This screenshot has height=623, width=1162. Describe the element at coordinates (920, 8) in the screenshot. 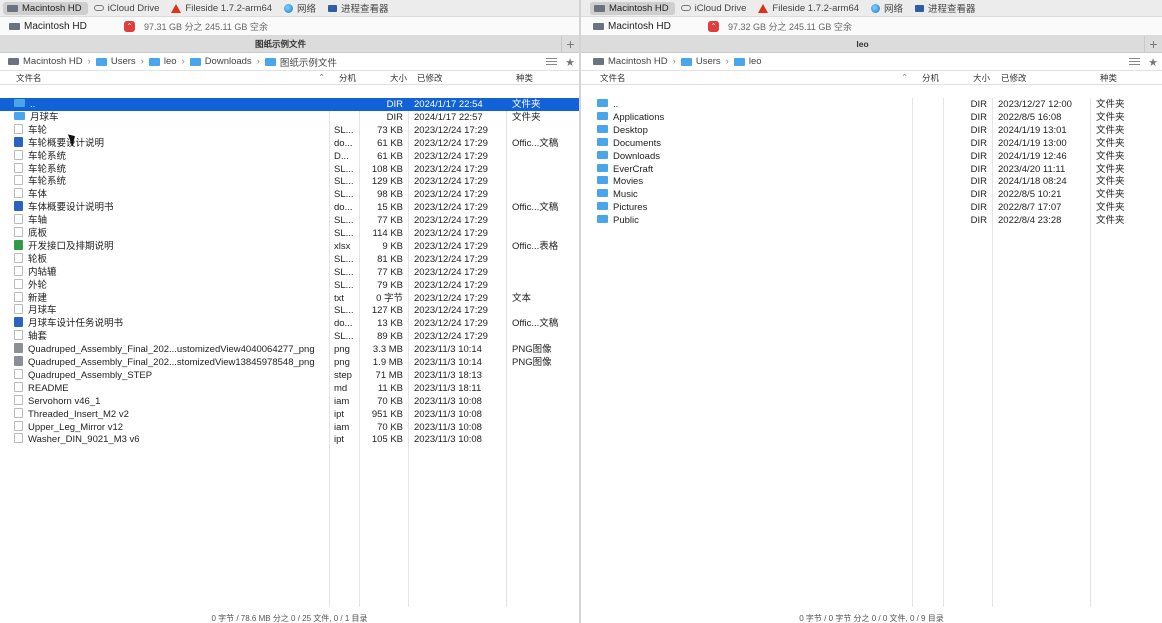

I see `monitor-icon` at that location.